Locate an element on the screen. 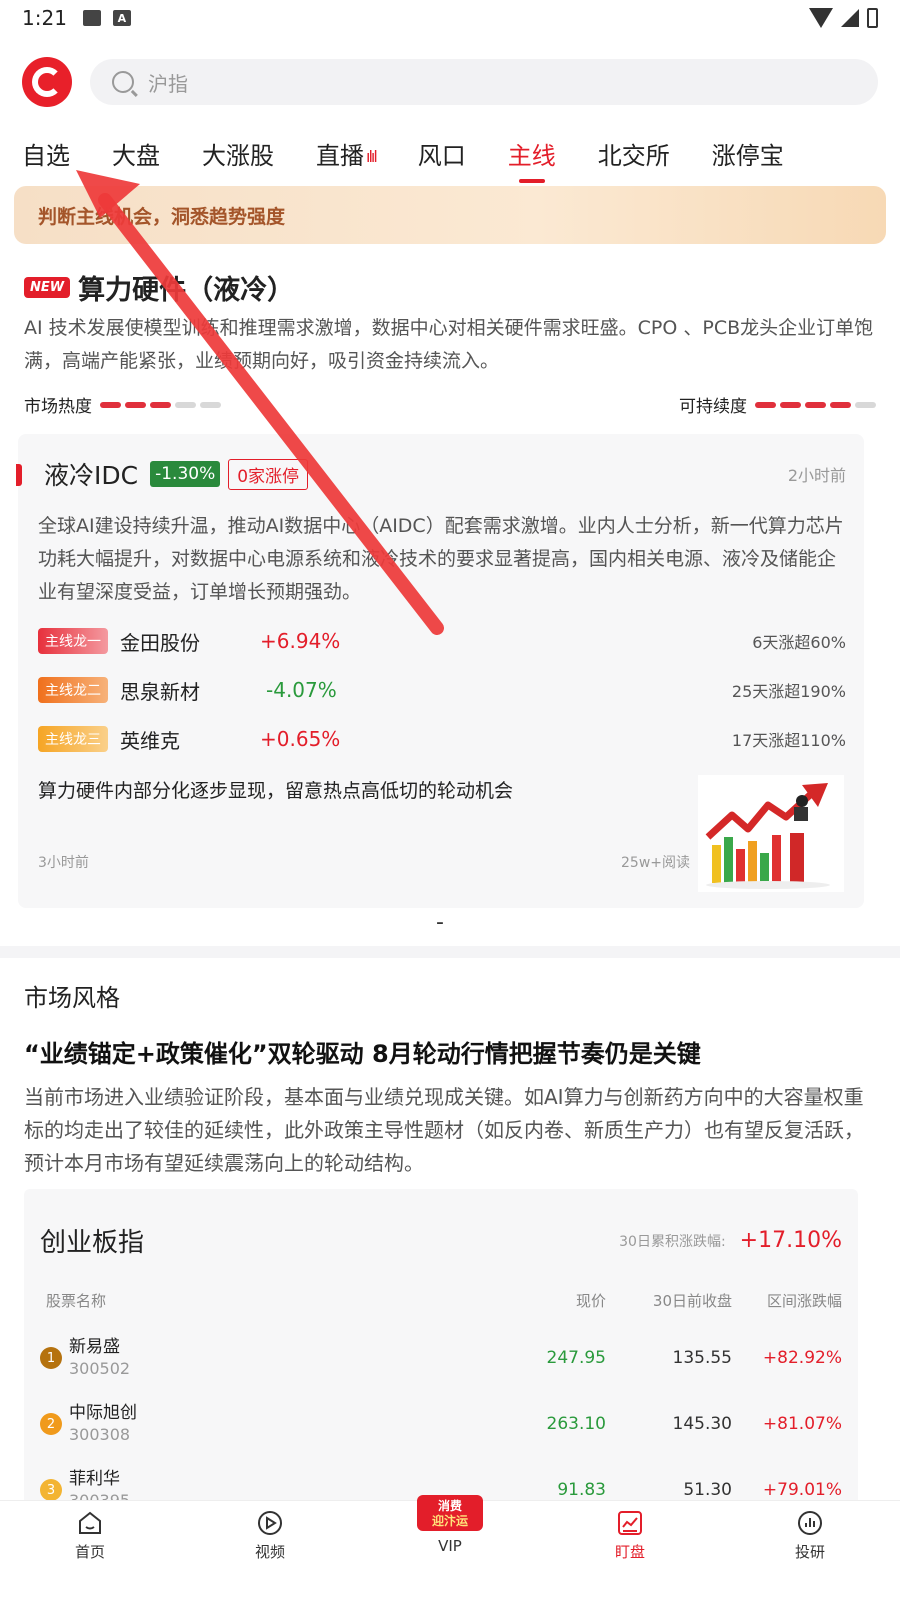 This screenshot has height=1600, width=900. gallery-icon is located at coordinates (91, 18).